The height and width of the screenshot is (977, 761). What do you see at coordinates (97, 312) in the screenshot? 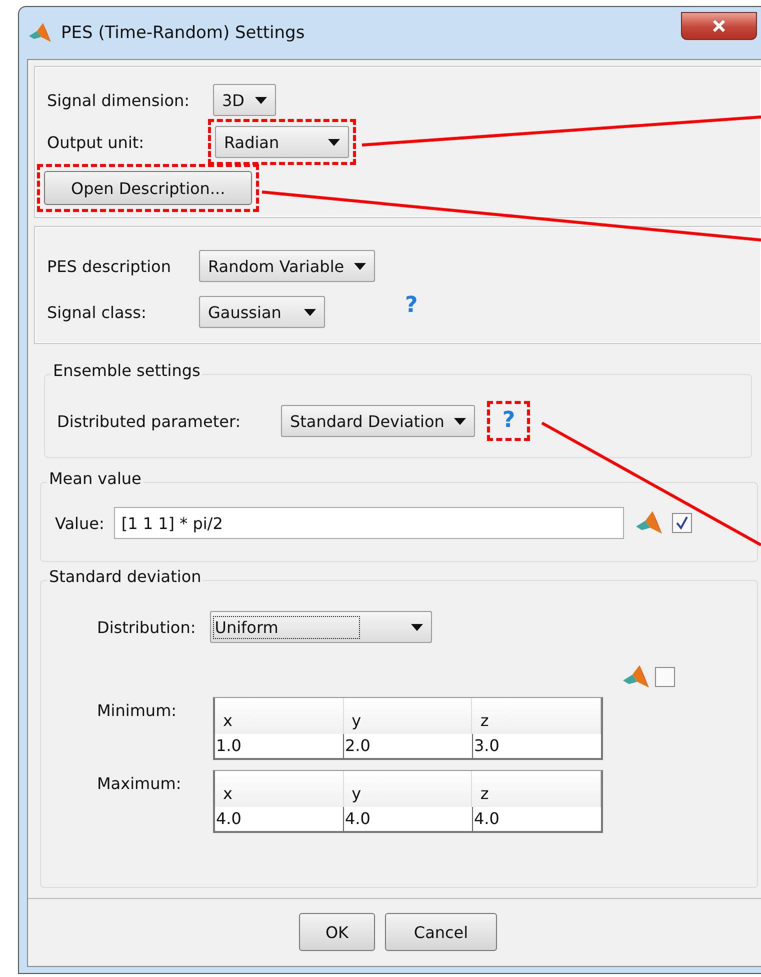
I see `field-label: Signal class:` at bounding box center [97, 312].